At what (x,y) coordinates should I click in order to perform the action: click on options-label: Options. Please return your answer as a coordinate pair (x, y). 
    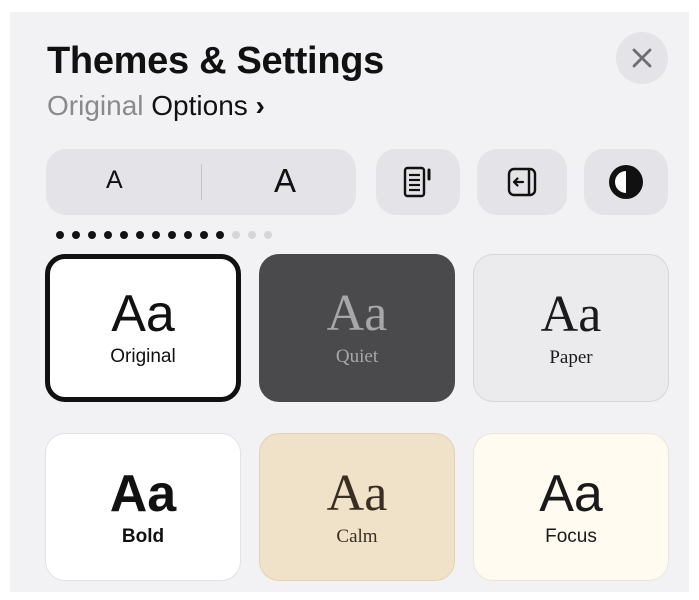
    Looking at the image, I should click on (199, 105).